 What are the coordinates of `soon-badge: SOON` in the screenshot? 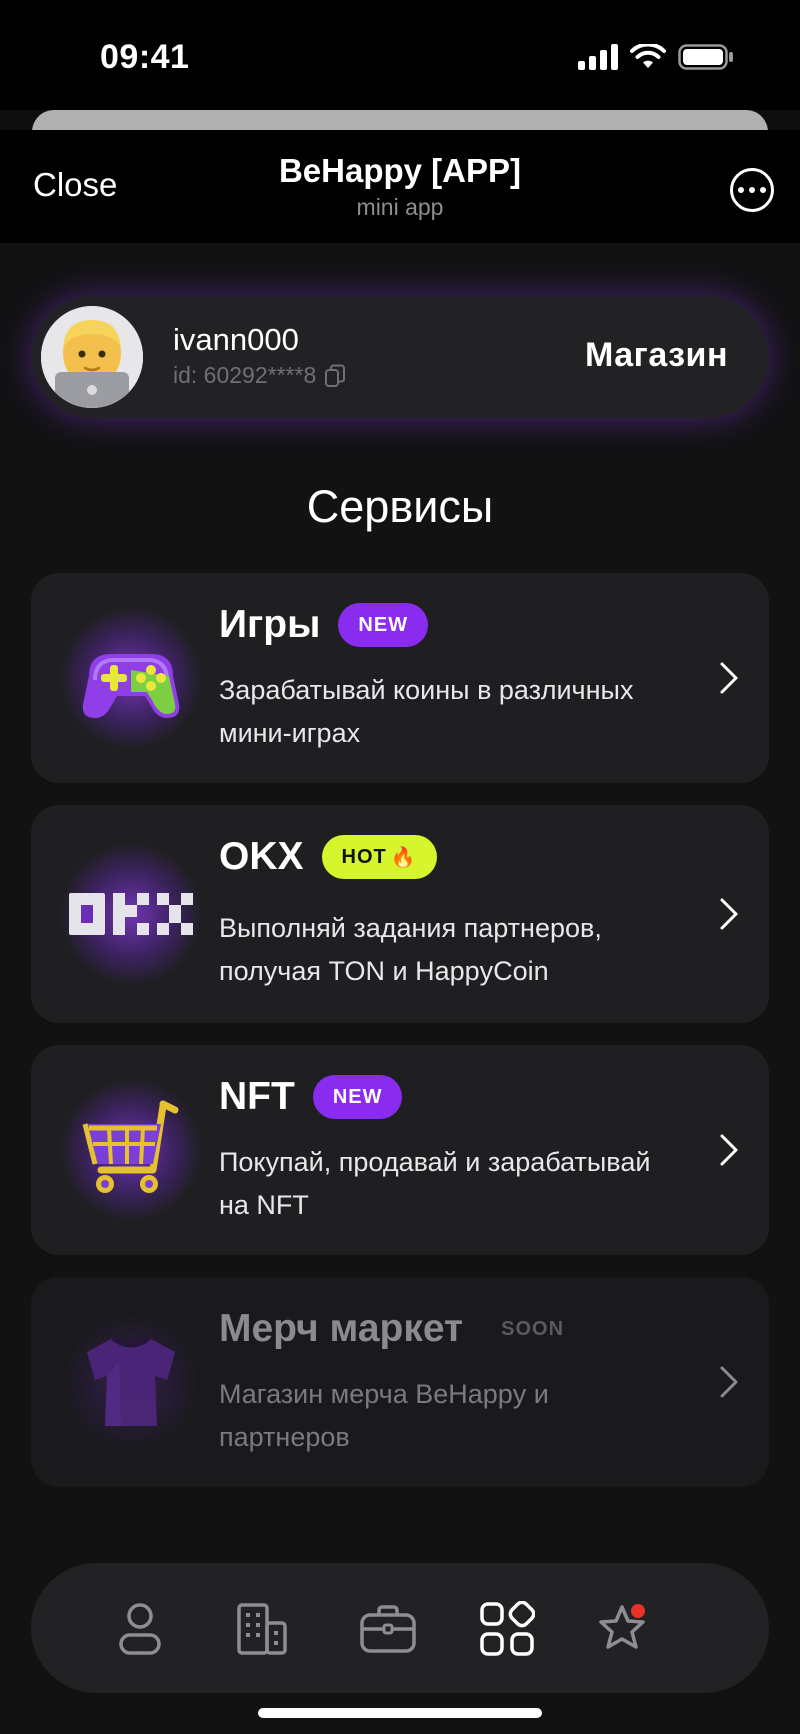 It's located at (533, 1328).